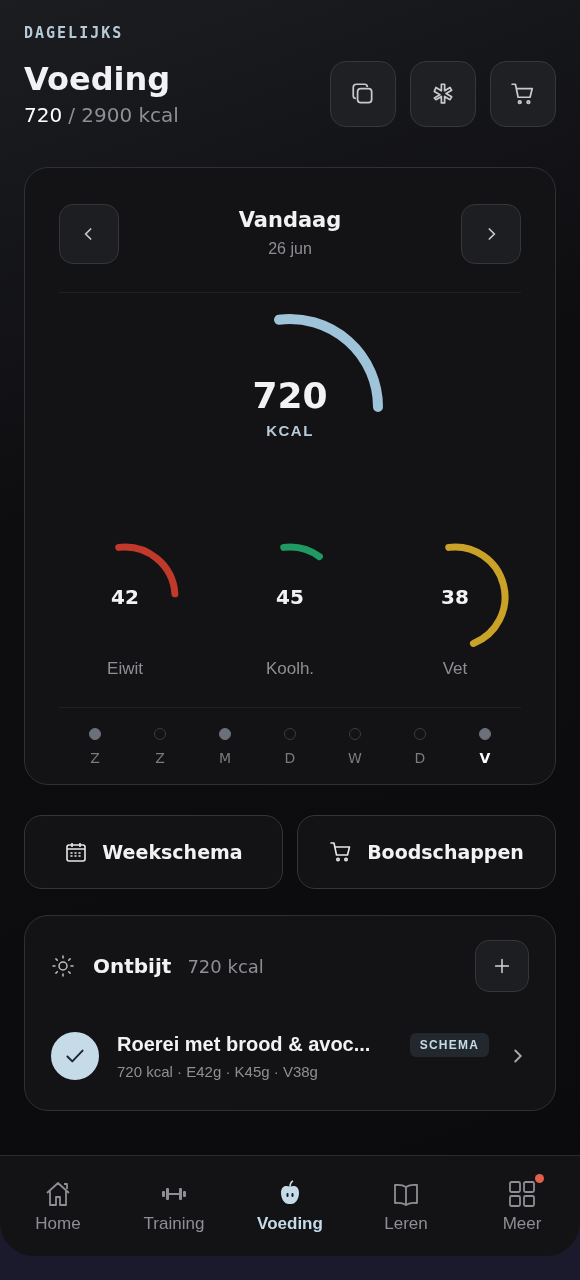  I want to click on weekday-tab: M, so click(225, 758).